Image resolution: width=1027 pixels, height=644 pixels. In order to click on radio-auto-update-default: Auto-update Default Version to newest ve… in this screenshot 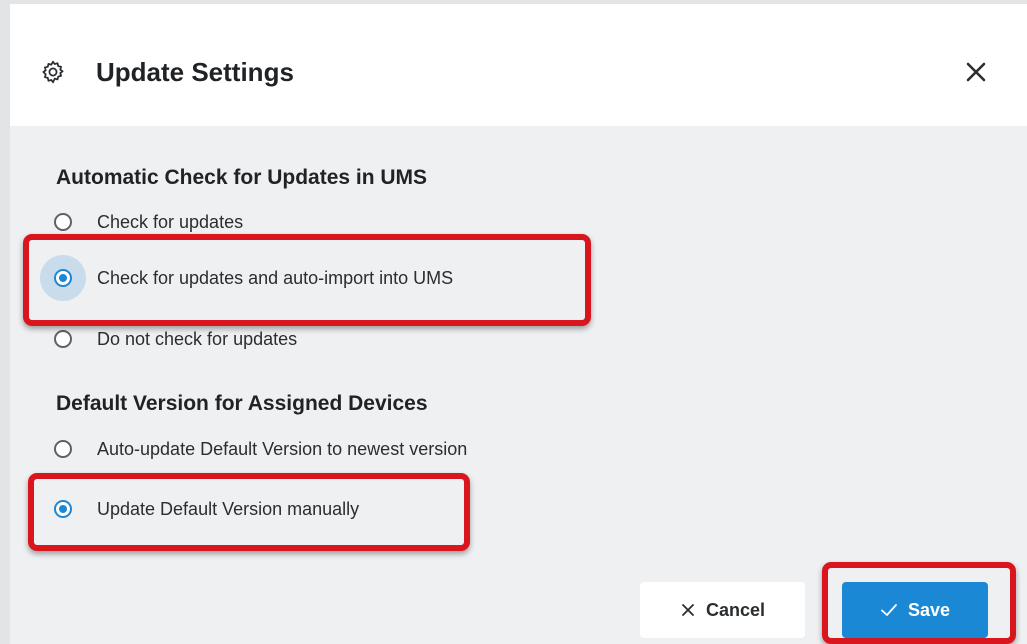, I will do `click(260, 449)`.